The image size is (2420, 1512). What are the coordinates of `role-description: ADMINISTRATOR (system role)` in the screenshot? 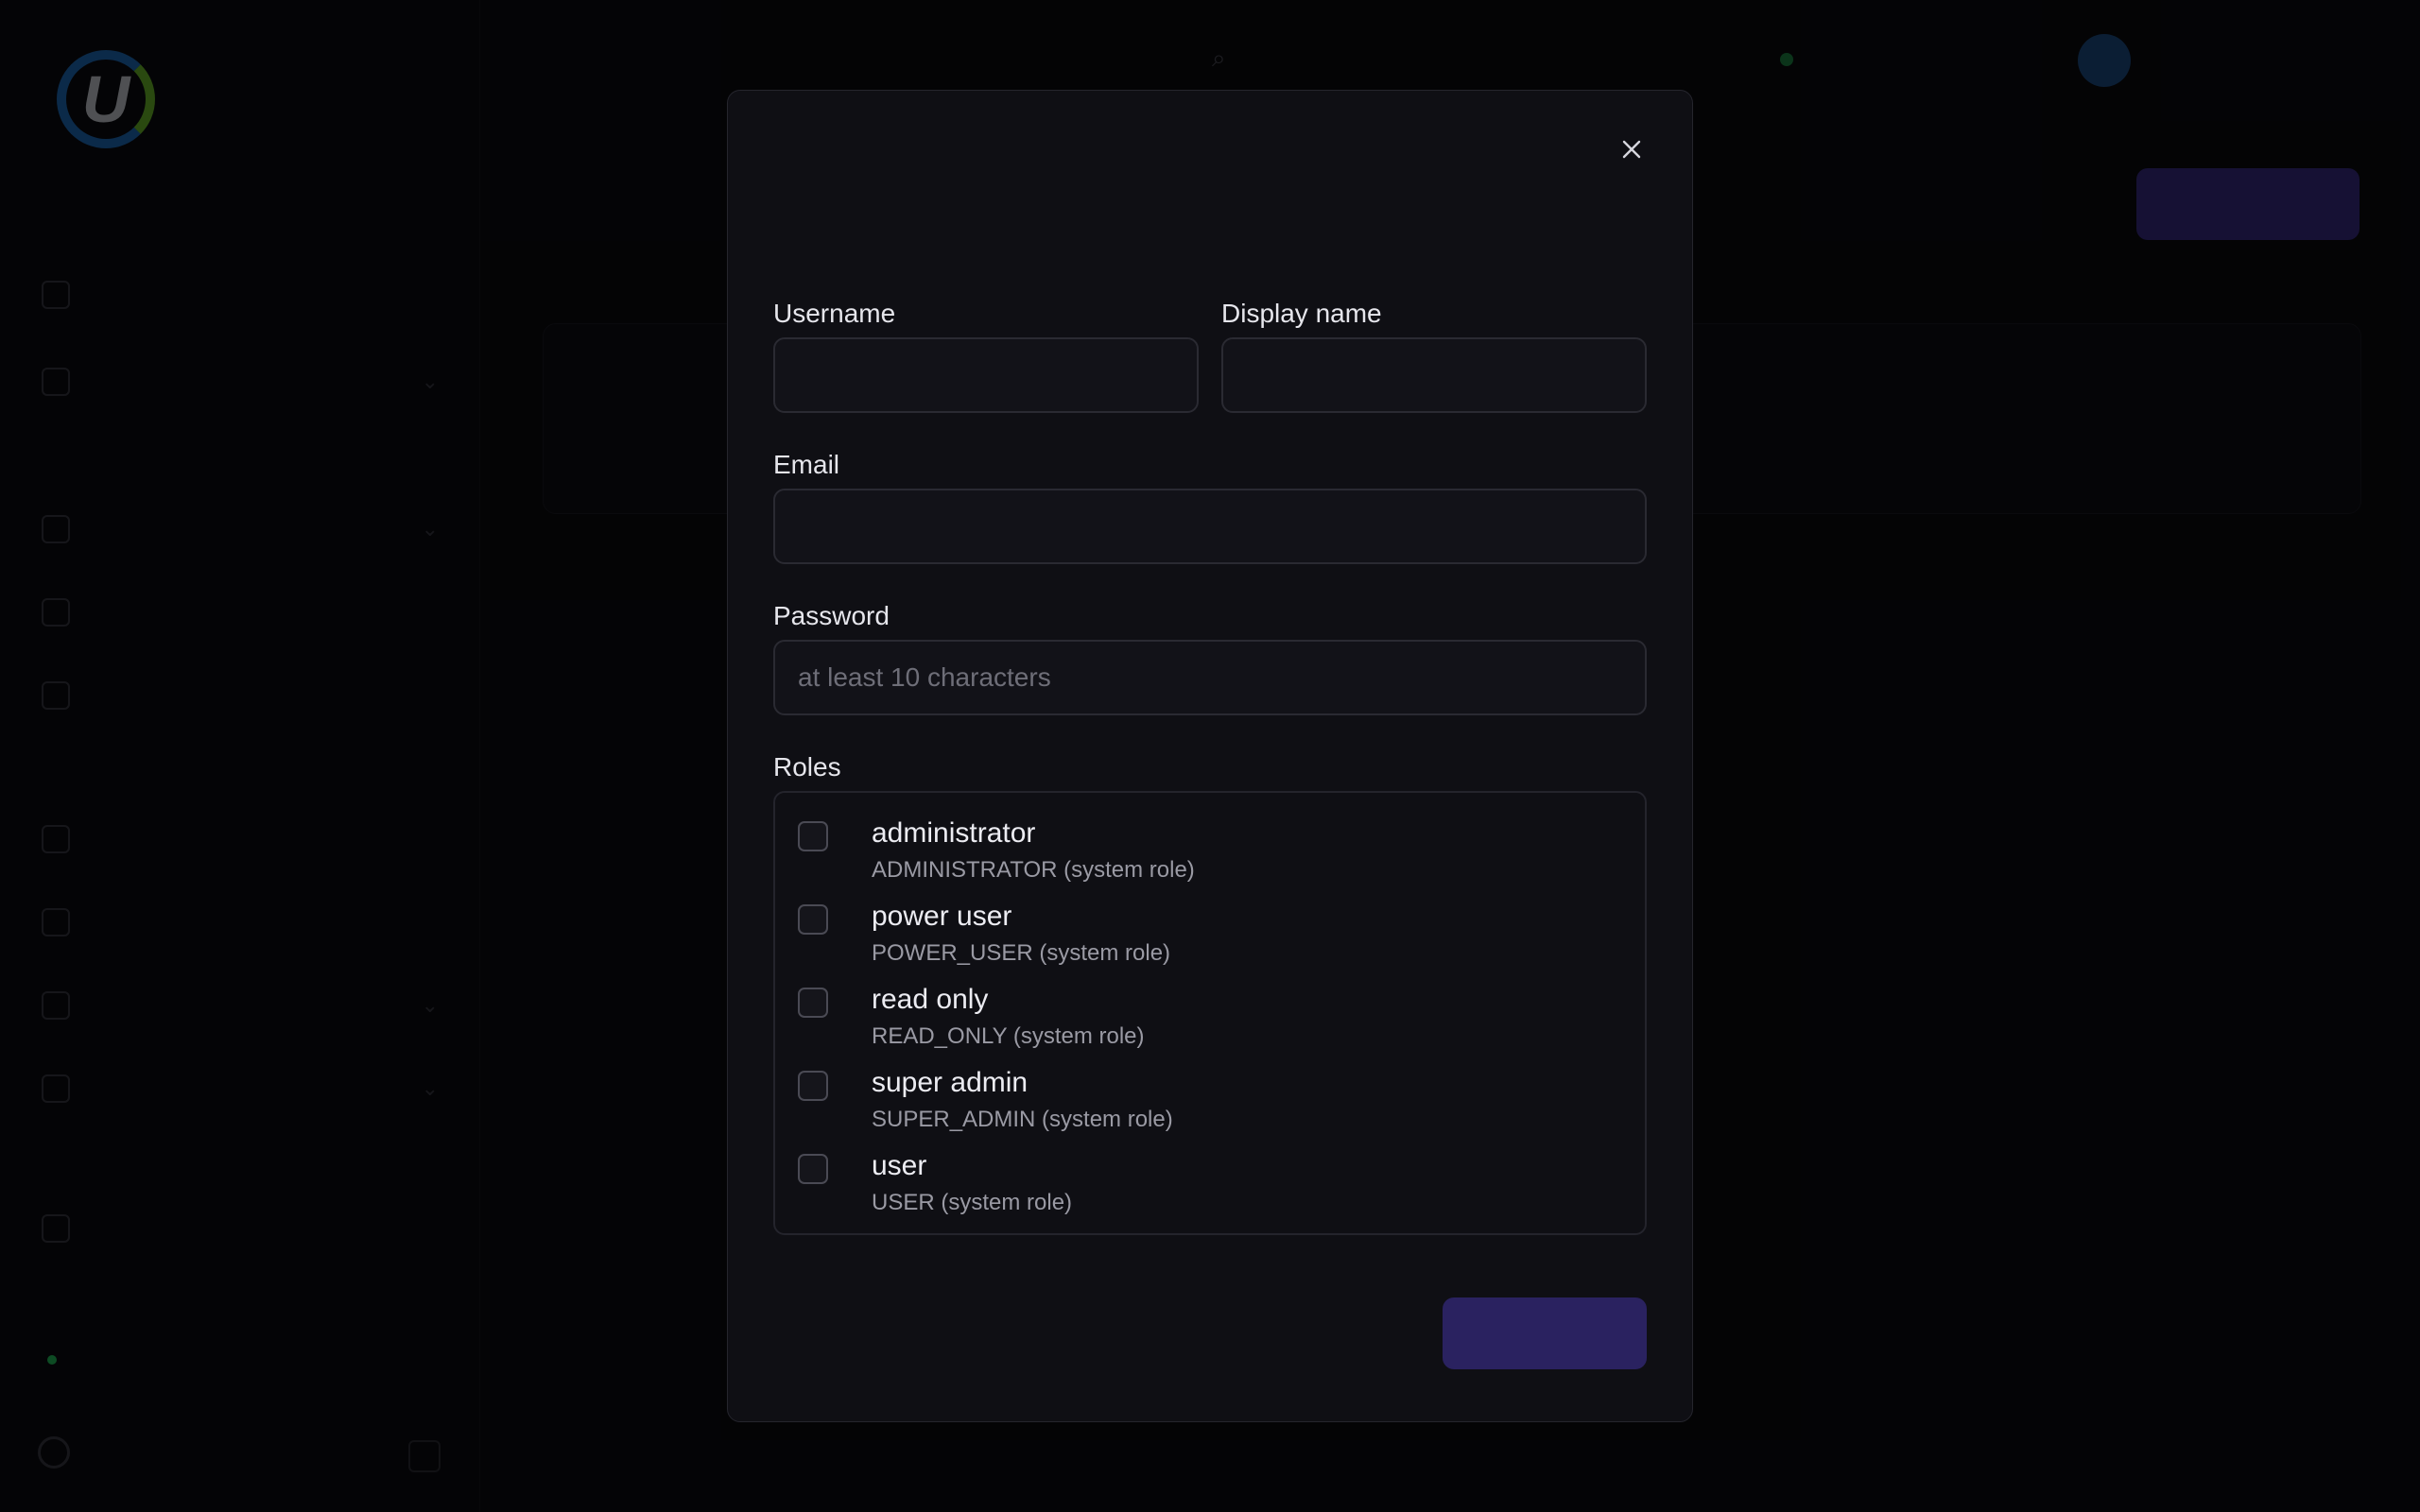 It's located at (1033, 870).